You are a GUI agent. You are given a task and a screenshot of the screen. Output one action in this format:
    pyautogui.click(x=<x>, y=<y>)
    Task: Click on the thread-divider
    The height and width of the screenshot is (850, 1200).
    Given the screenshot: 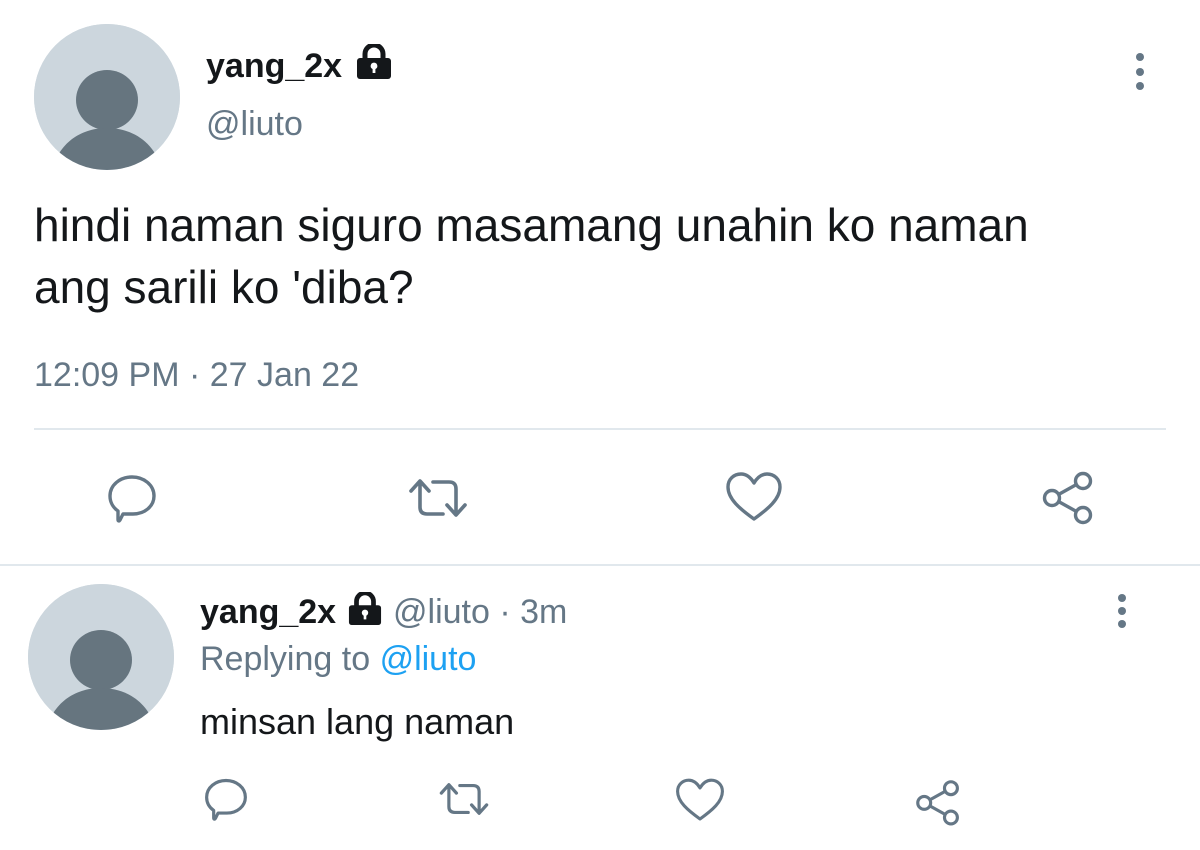 What is the action you would take?
    pyautogui.click(x=600, y=565)
    